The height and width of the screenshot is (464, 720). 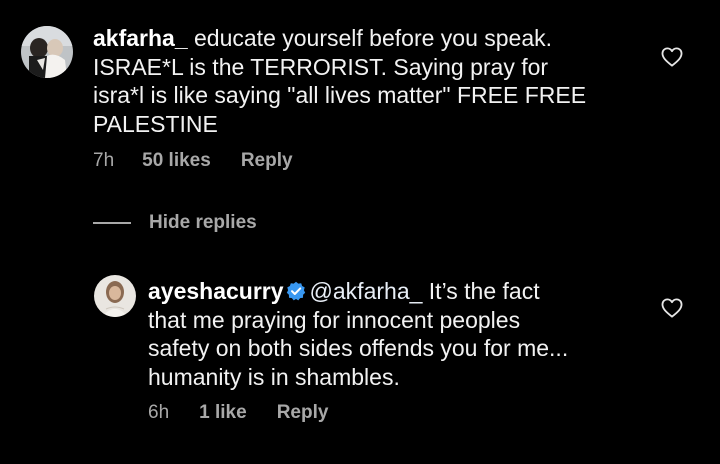 I want to click on divider-line, so click(x=112, y=223).